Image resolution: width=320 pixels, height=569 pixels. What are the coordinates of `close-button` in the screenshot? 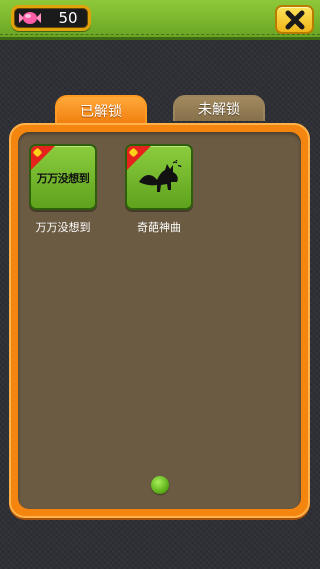 It's located at (294, 19).